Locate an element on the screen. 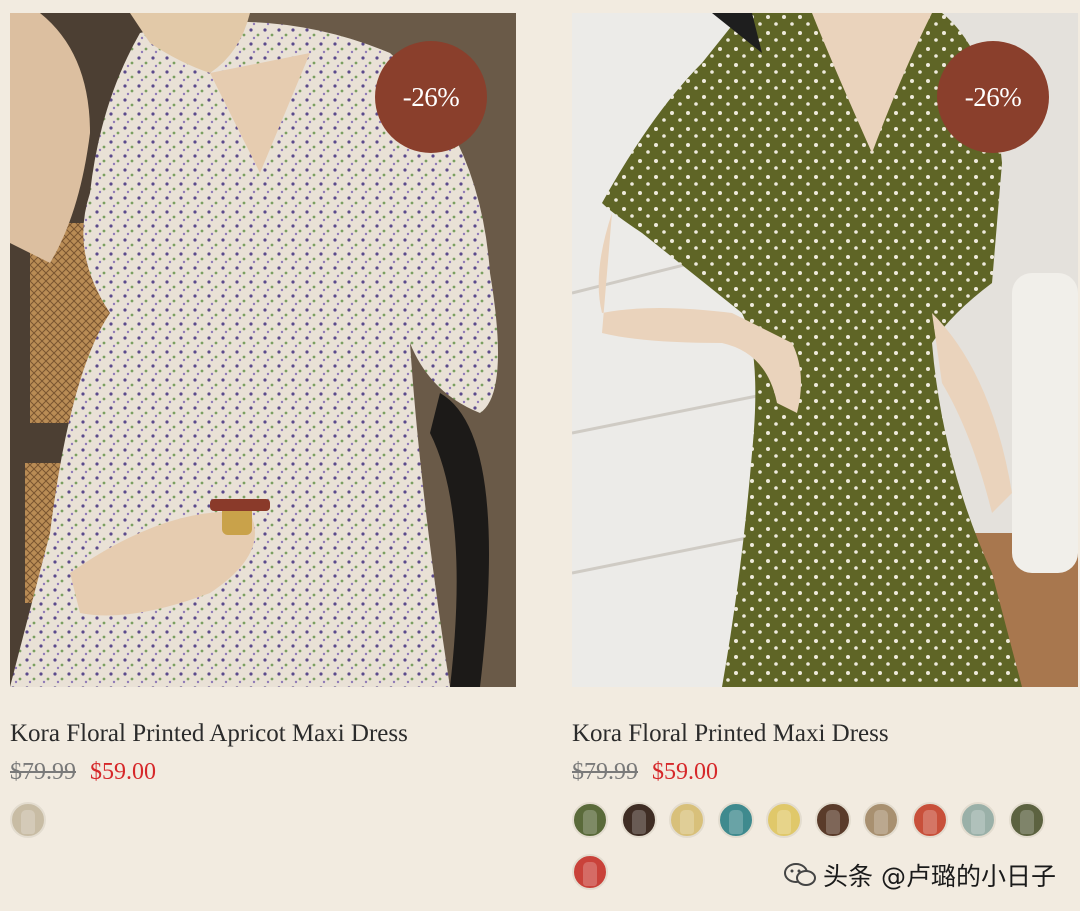  product-title: Kora Floral Printed Maxi Dress is located at coordinates (825, 734).